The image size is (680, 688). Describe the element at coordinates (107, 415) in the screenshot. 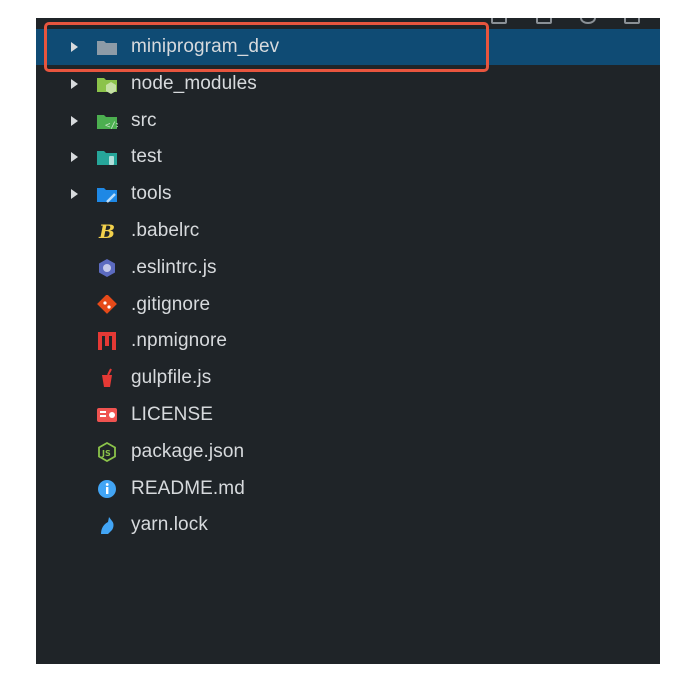

I see `license-icon` at that location.